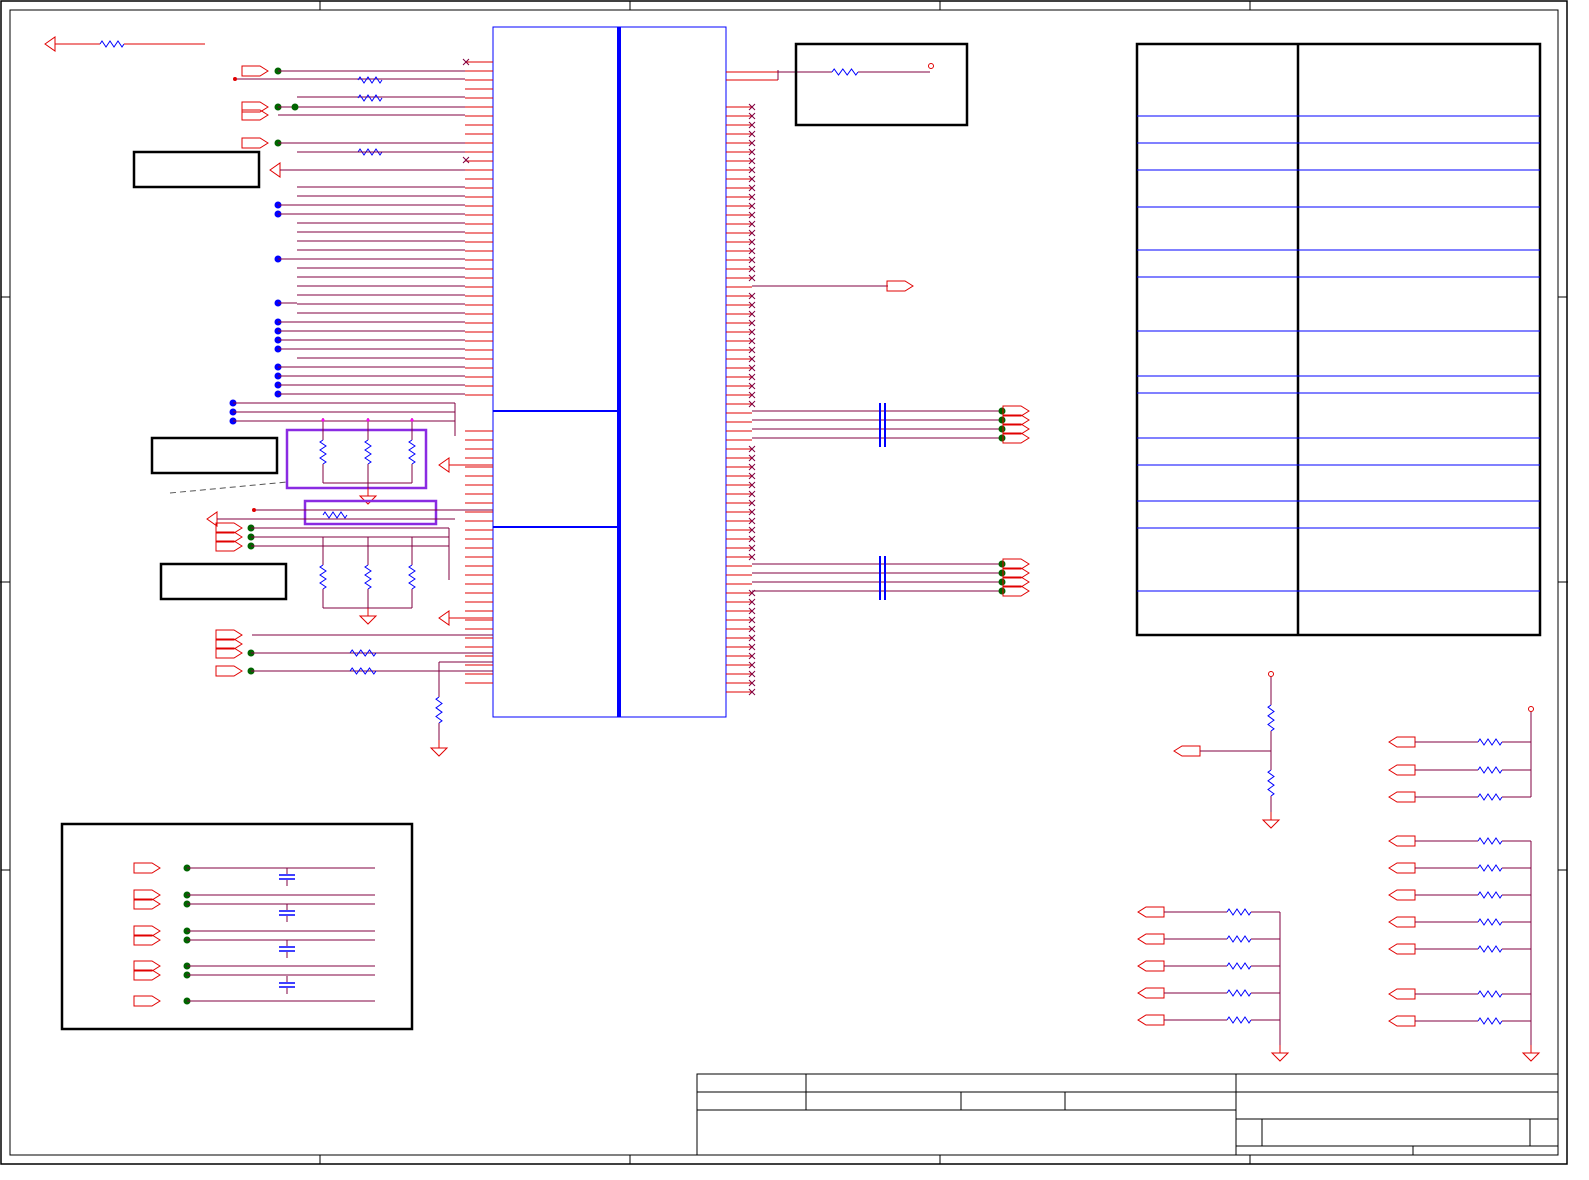 The image size is (1589, 1180). I want to click on right-net-wires, so click(878, 379).